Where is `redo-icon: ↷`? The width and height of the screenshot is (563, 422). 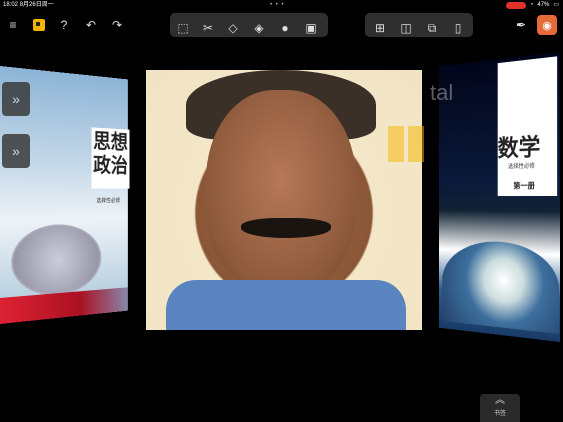 redo-icon: ↷ is located at coordinates (117, 25).